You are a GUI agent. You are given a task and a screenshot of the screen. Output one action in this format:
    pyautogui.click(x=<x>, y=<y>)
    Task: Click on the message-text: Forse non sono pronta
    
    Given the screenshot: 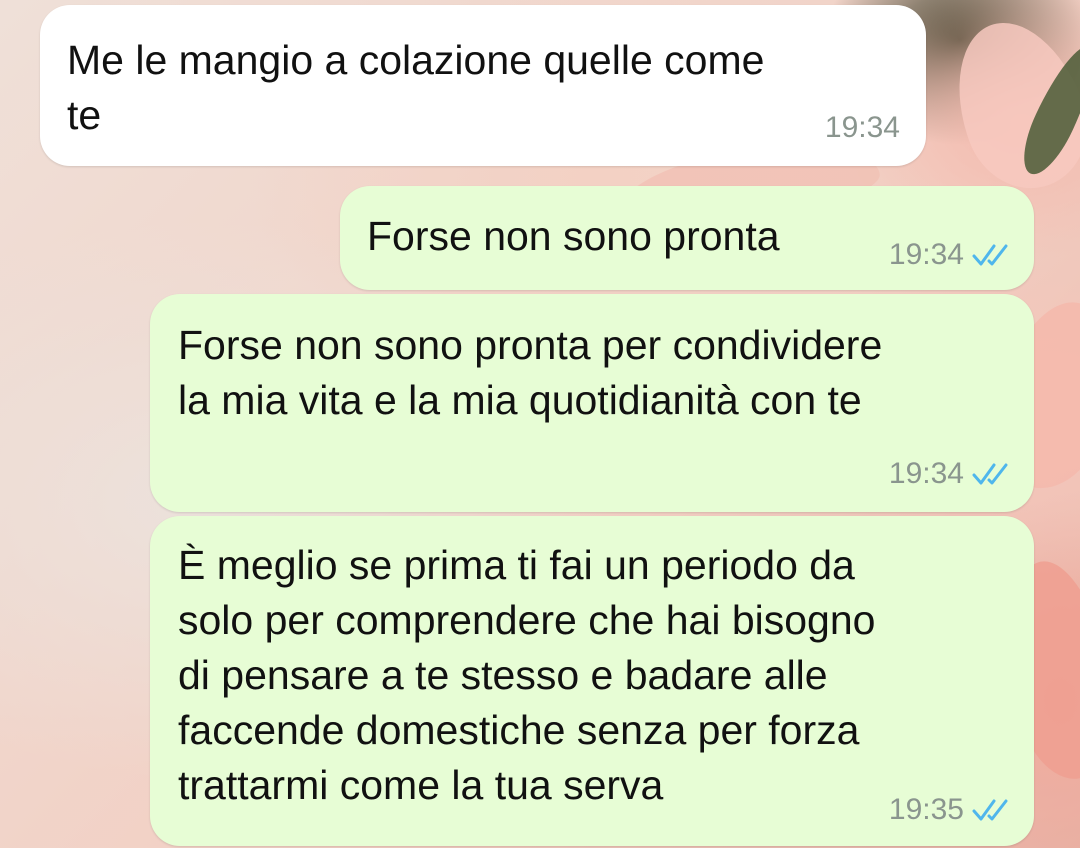 What is the action you would take?
    pyautogui.click(x=573, y=236)
    